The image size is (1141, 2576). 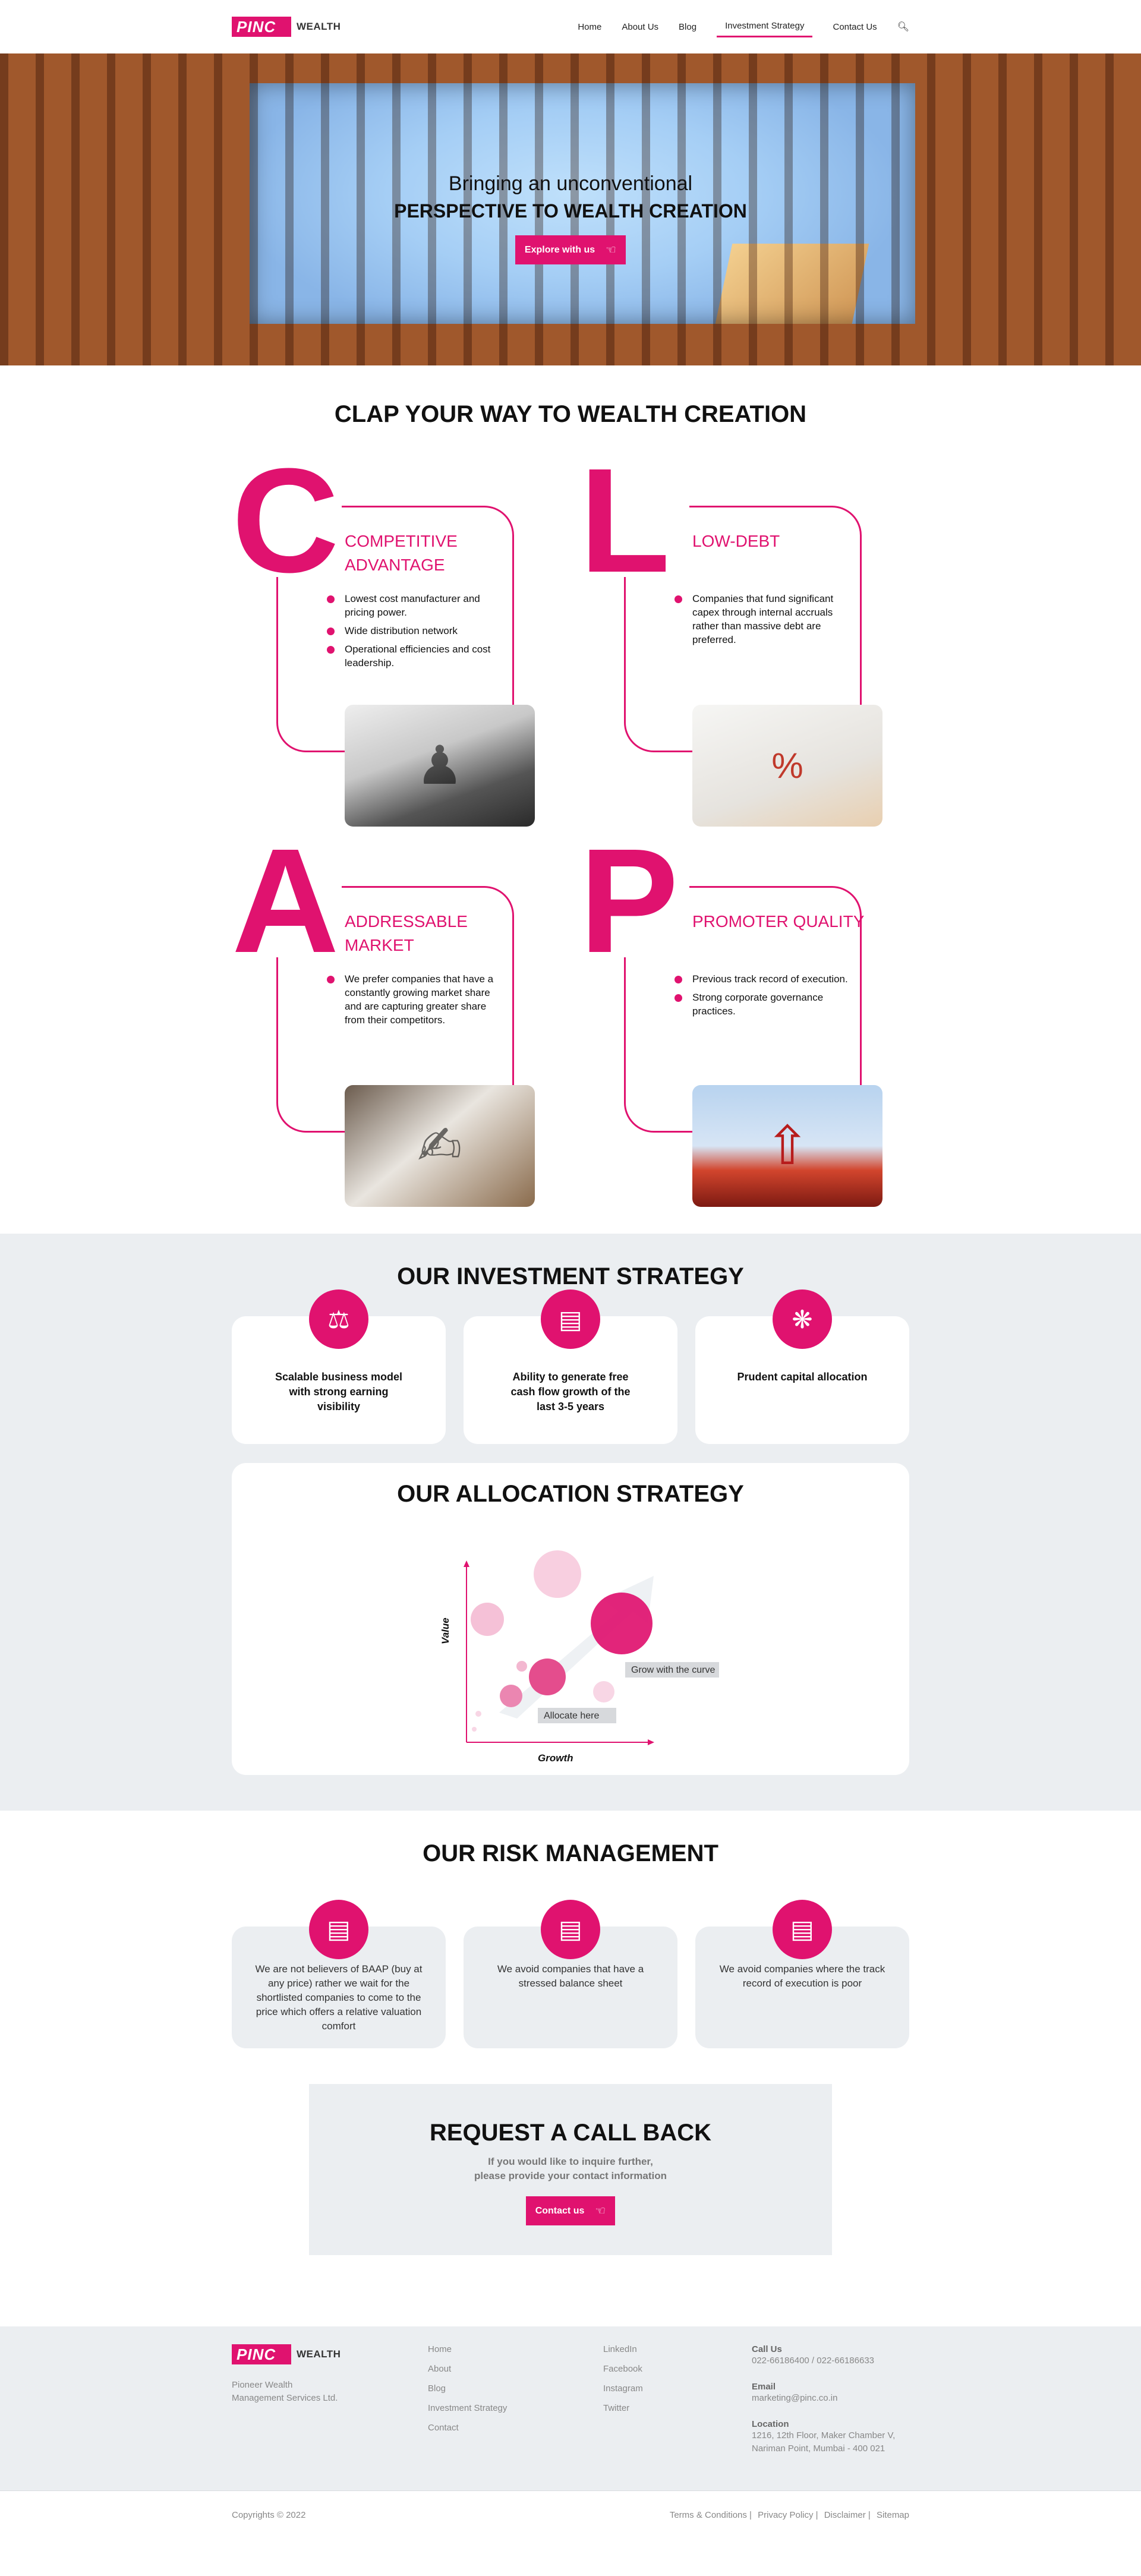 What do you see at coordinates (677, 2389) in the screenshot?
I see `social-instagram: Instagram` at bounding box center [677, 2389].